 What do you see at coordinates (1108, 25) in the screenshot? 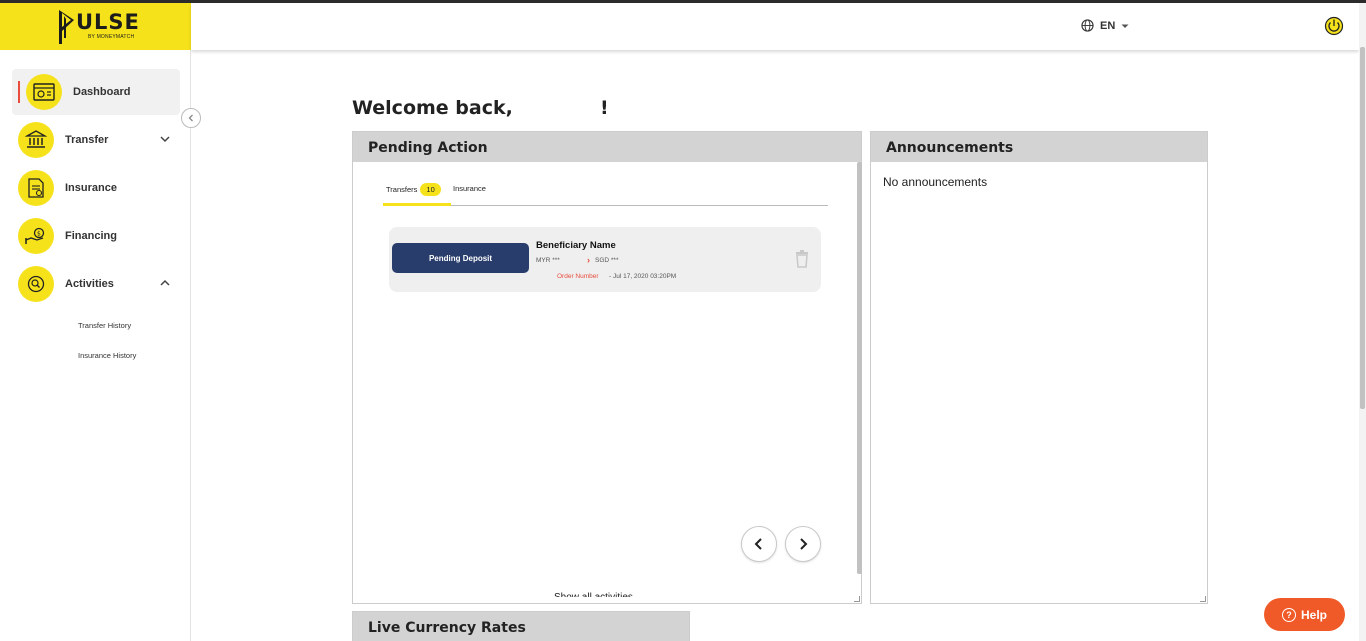
I see `language-label: EN` at bounding box center [1108, 25].